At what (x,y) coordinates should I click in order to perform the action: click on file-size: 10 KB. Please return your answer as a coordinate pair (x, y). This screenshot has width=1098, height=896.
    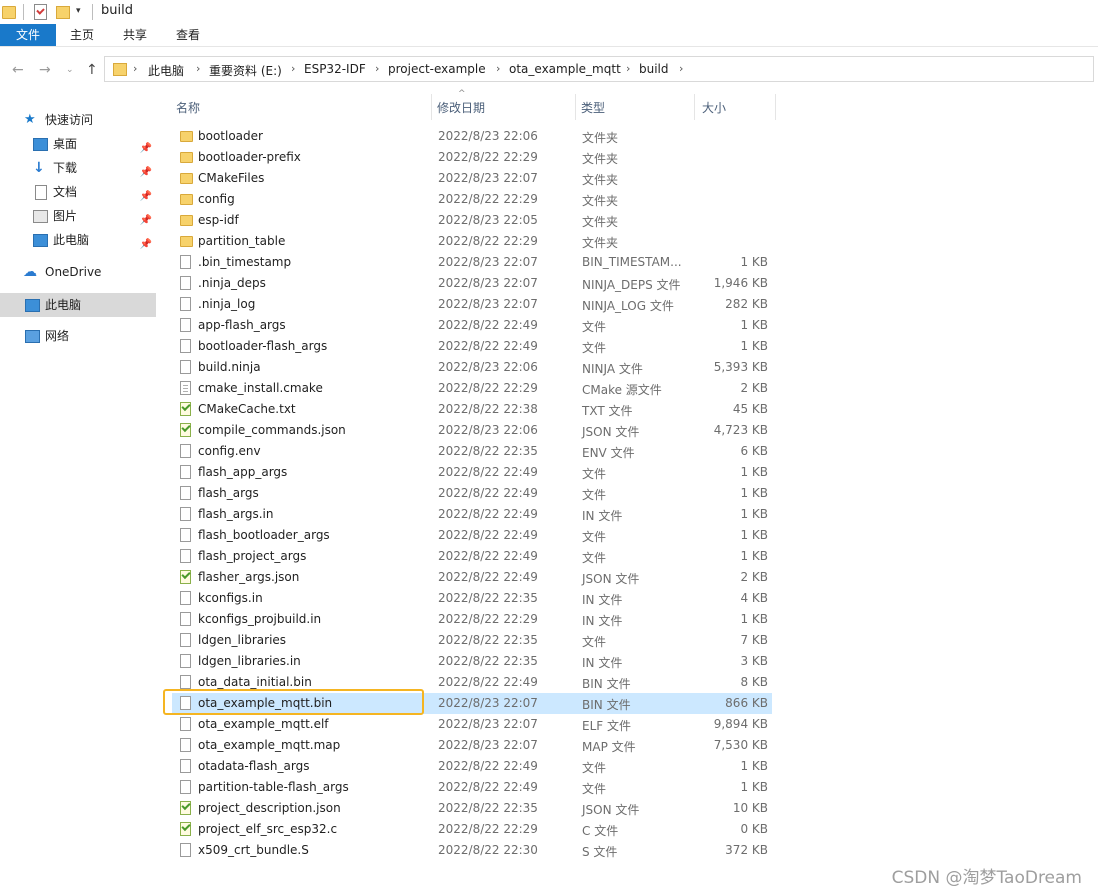
    Looking at the image, I should click on (750, 808).